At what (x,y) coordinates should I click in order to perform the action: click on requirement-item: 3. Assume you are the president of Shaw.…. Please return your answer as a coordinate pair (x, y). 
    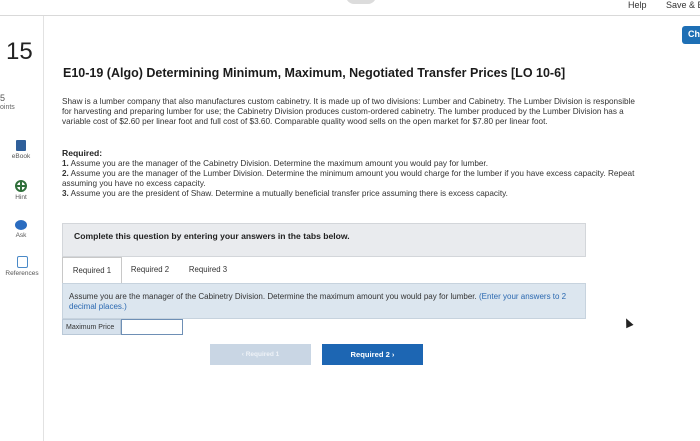
    Looking at the image, I should click on (285, 193).